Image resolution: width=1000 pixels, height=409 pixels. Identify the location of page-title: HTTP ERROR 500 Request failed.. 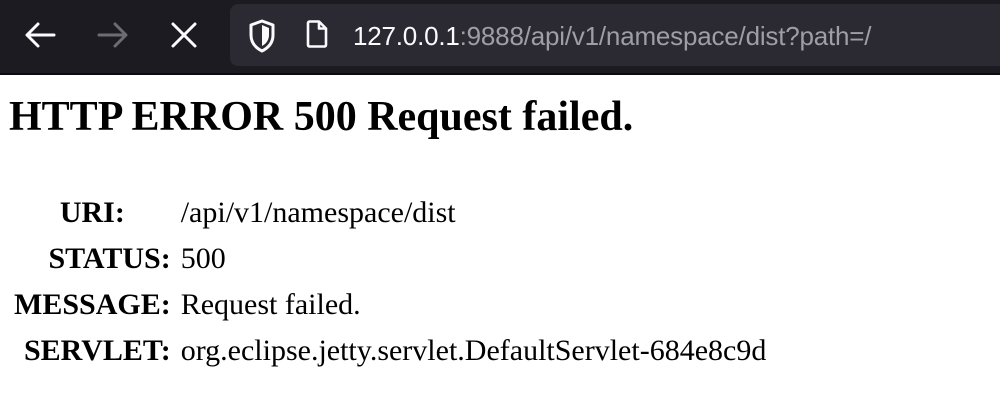
(321, 117).